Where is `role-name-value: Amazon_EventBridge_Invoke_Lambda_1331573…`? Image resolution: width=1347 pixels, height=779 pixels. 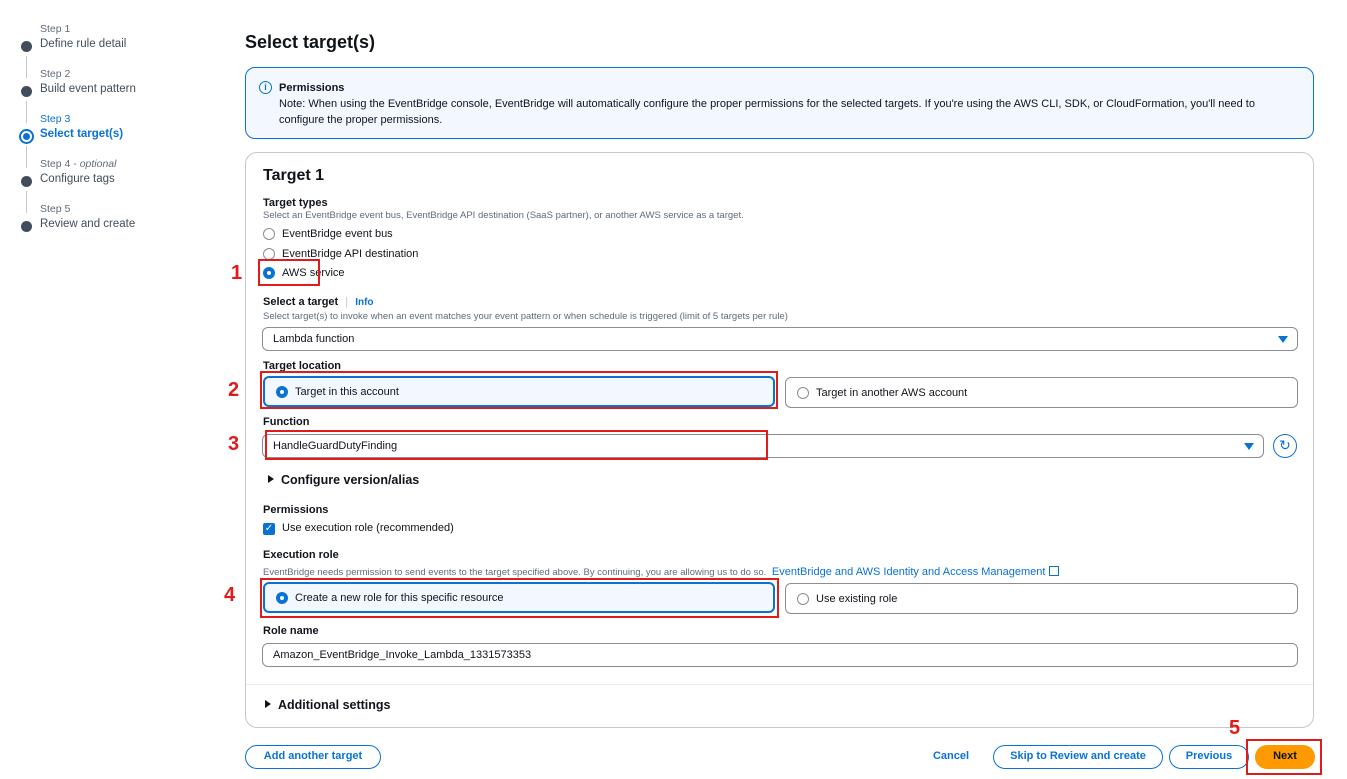 role-name-value: Amazon_EventBridge_Invoke_Lambda_1331573… is located at coordinates (402, 655).